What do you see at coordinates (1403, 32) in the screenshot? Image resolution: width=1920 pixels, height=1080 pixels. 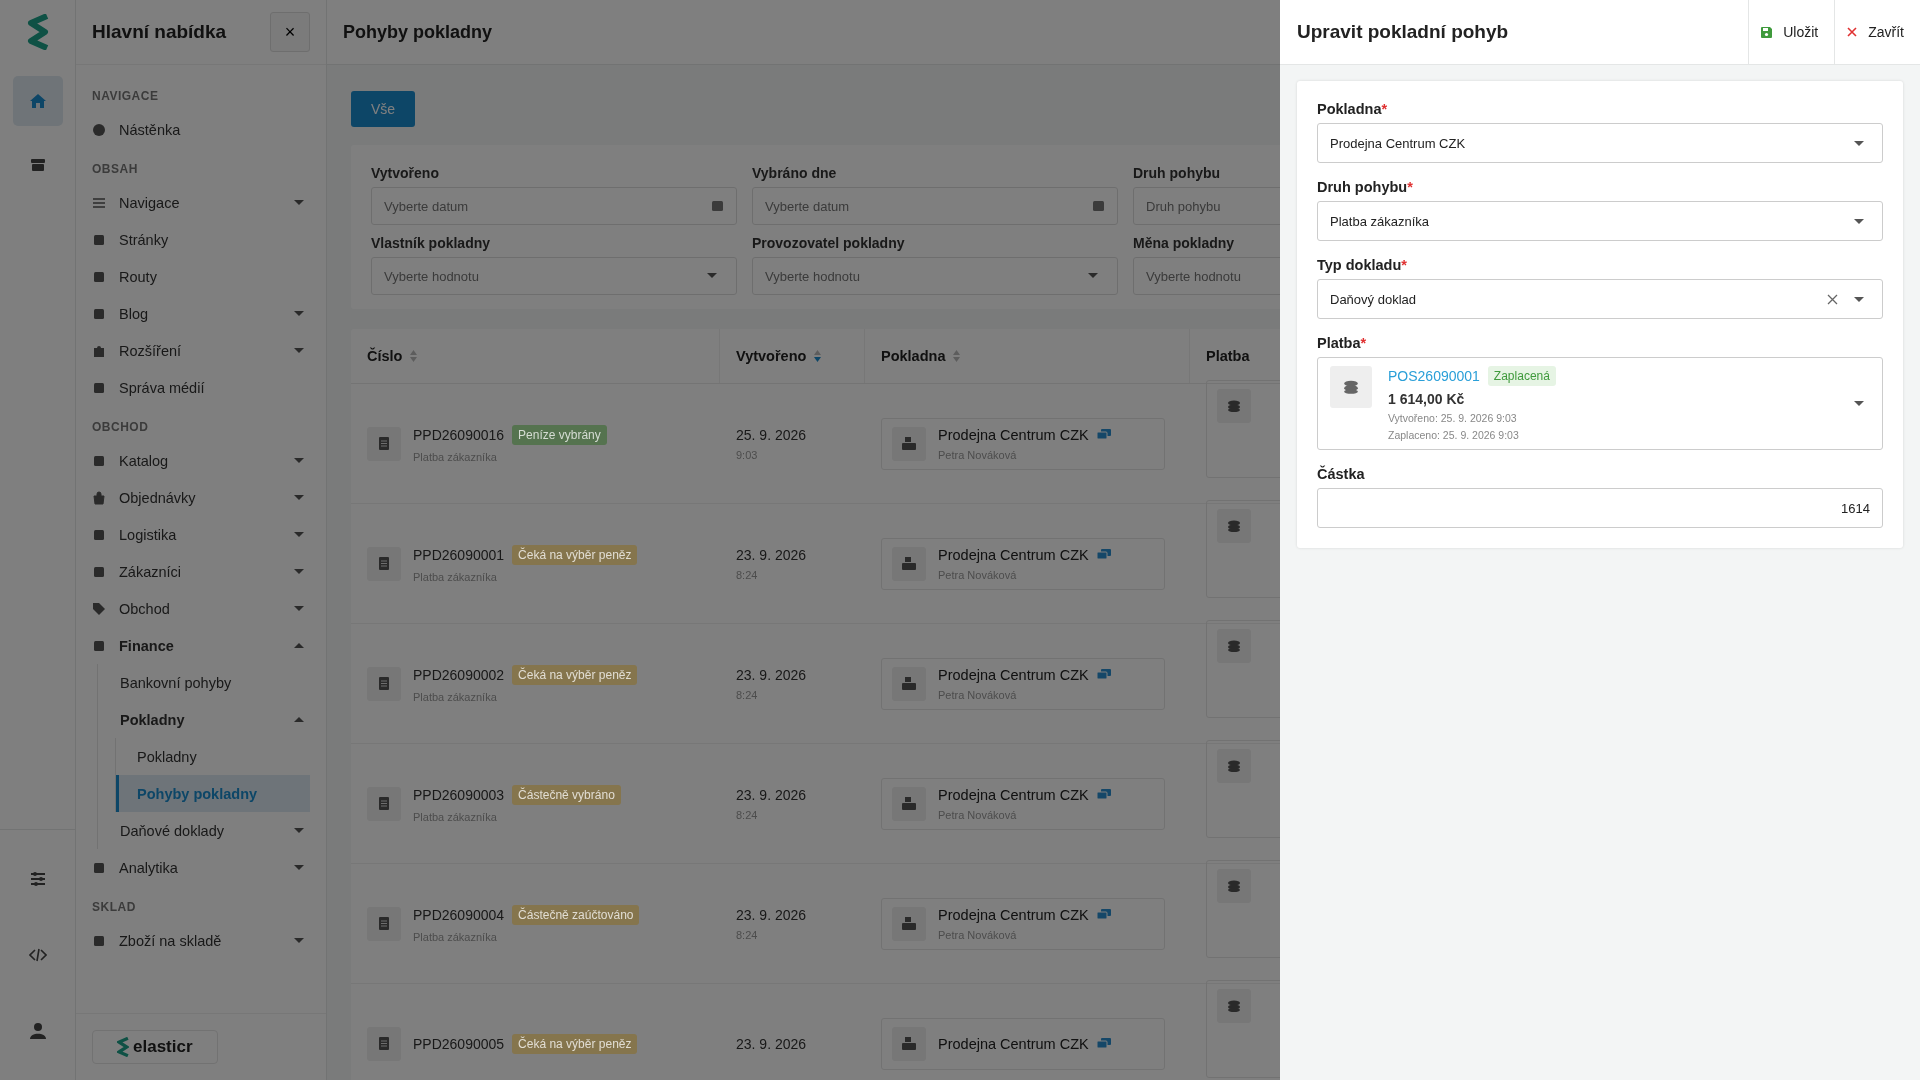 I see `drawer-title: Upravit pokladní pohyb` at bounding box center [1403, 32].